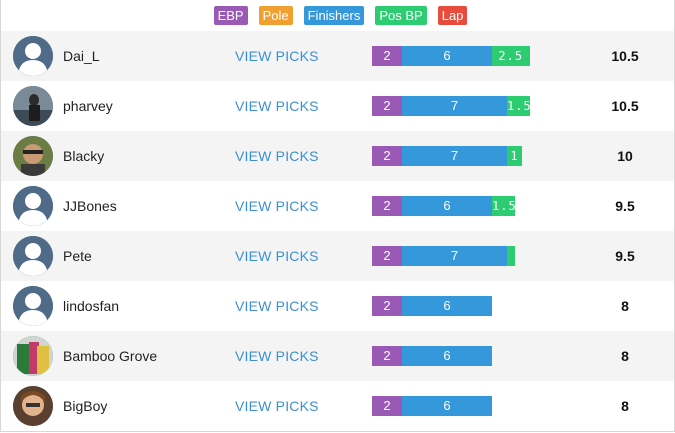  I want to click on pos-bp-segment: 1, so click(514, 156).